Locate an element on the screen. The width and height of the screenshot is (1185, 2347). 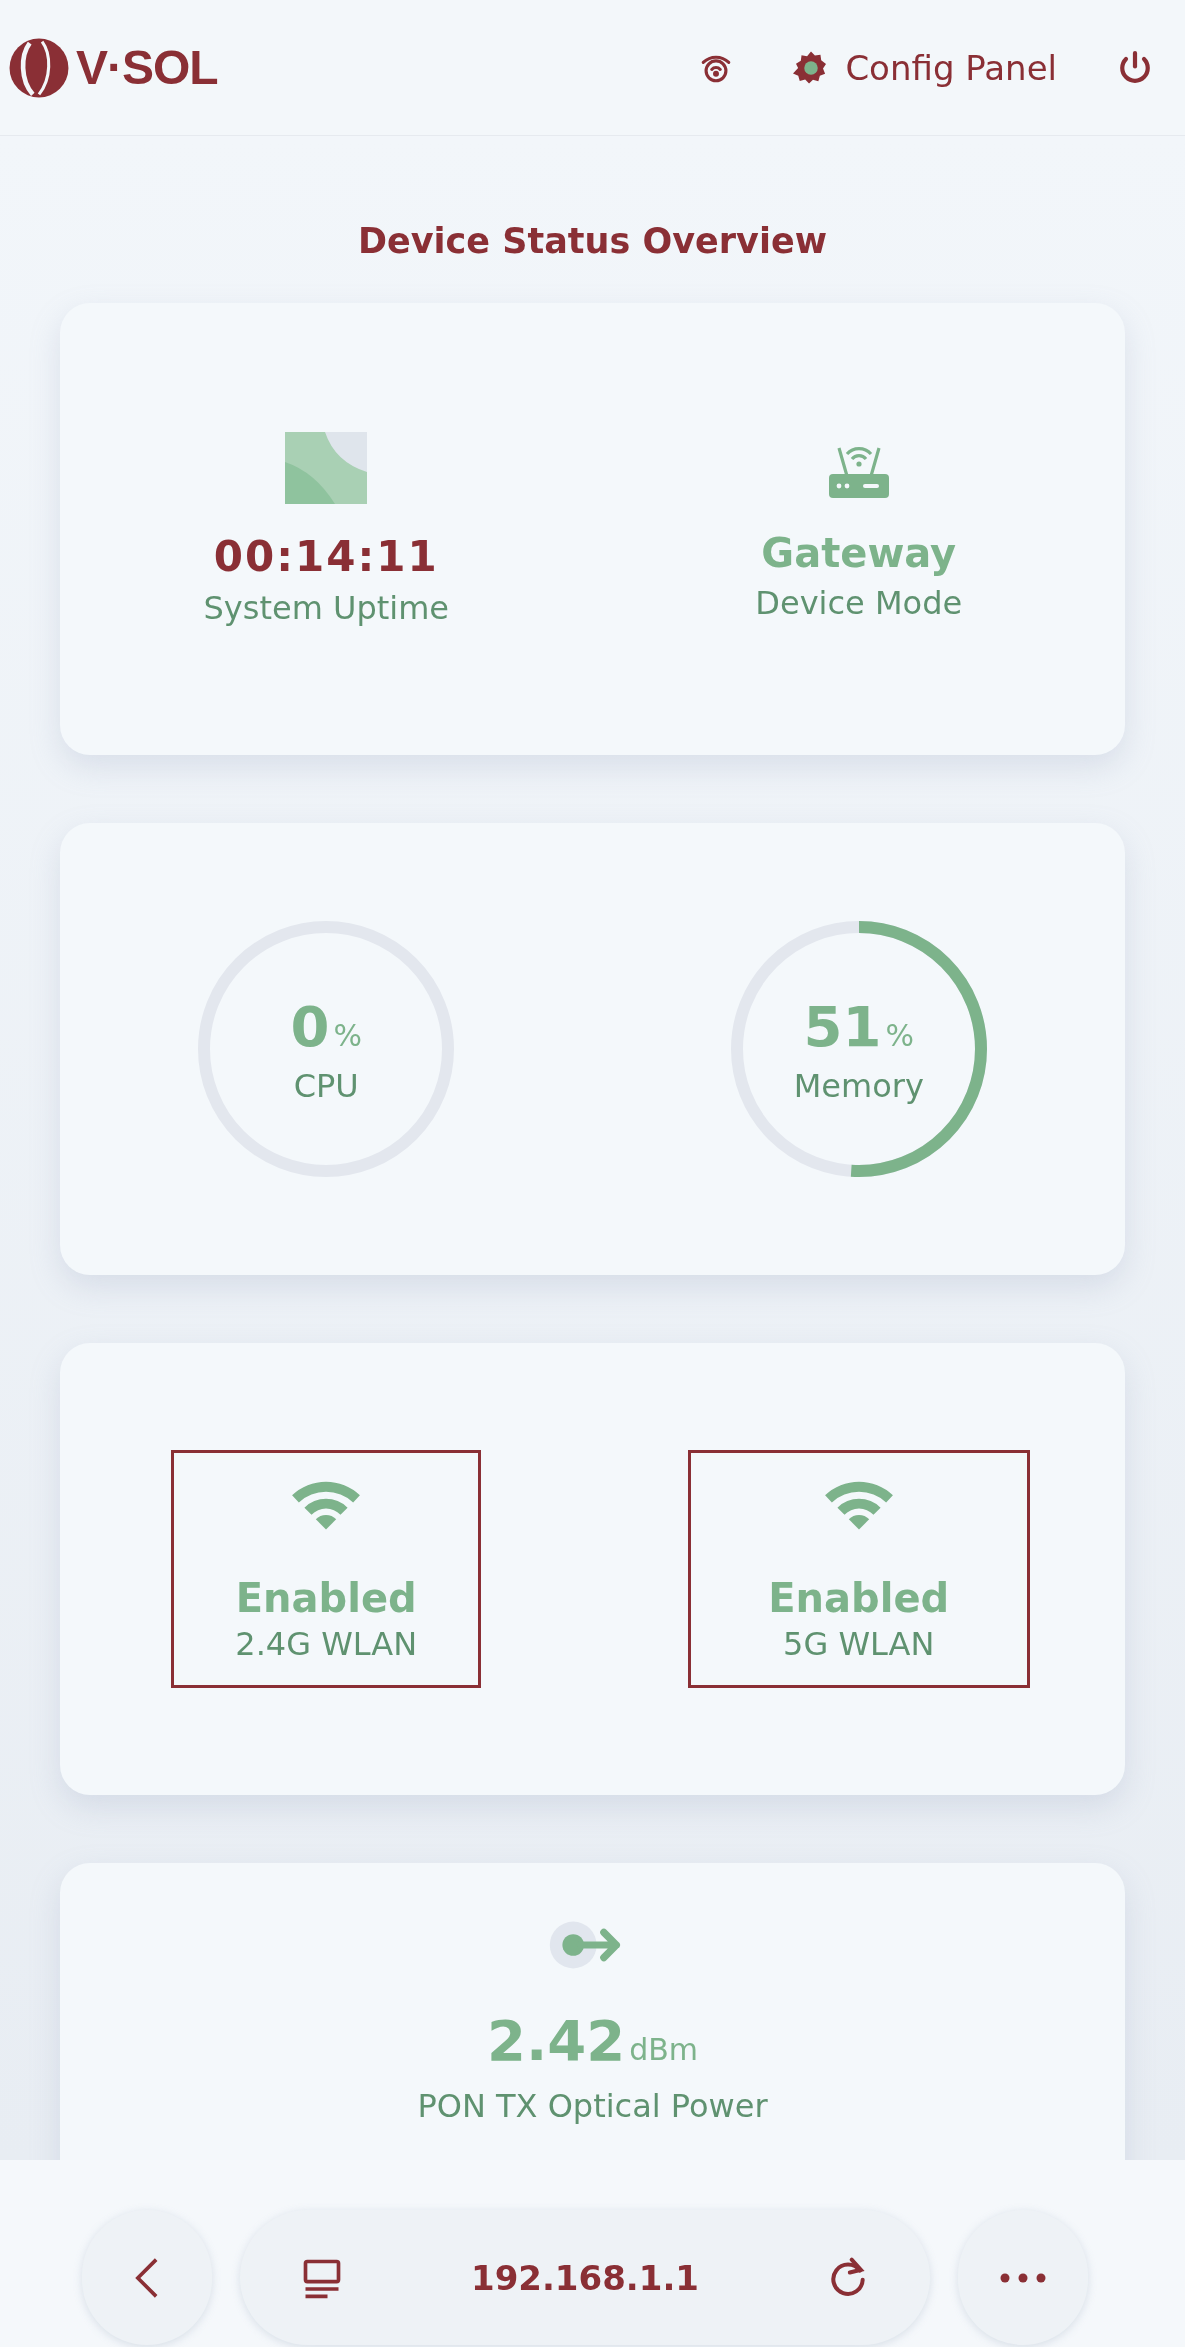
wlan-label: 5G WLAN is located at coordinates (859, 1644).